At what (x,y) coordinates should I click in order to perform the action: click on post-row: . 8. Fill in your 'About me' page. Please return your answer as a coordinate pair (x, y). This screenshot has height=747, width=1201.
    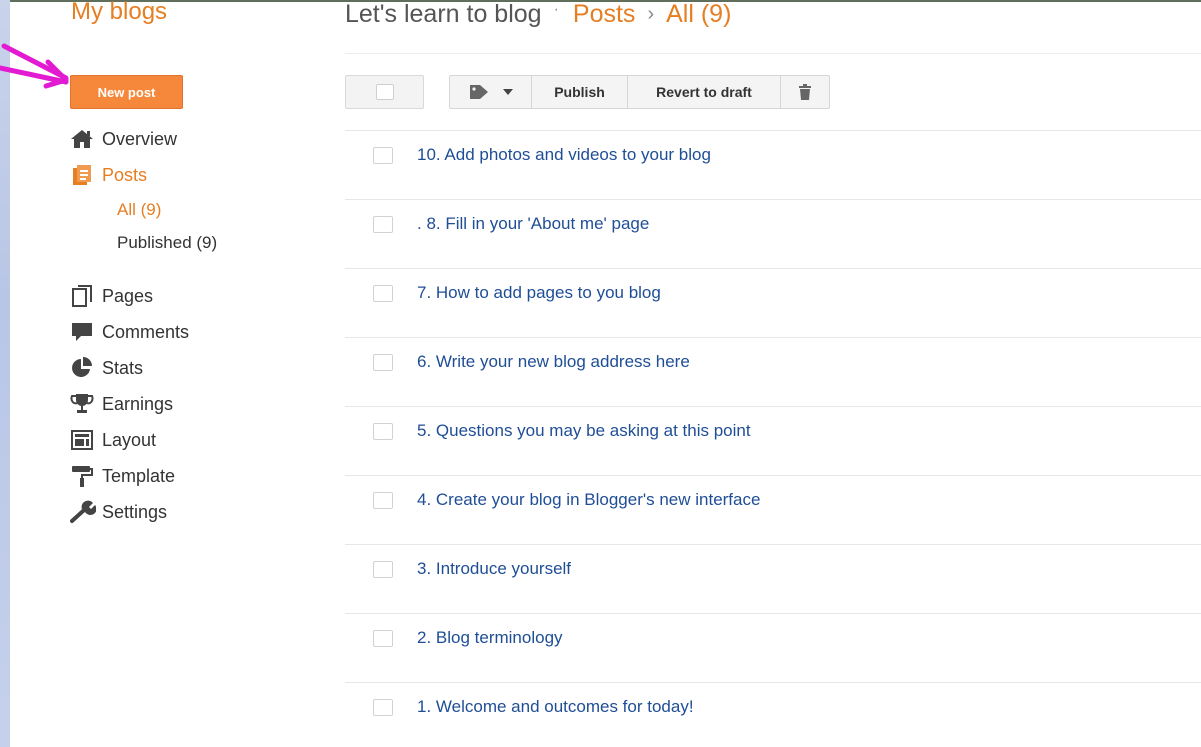
    Looking at the image, I should click on (773, 233).